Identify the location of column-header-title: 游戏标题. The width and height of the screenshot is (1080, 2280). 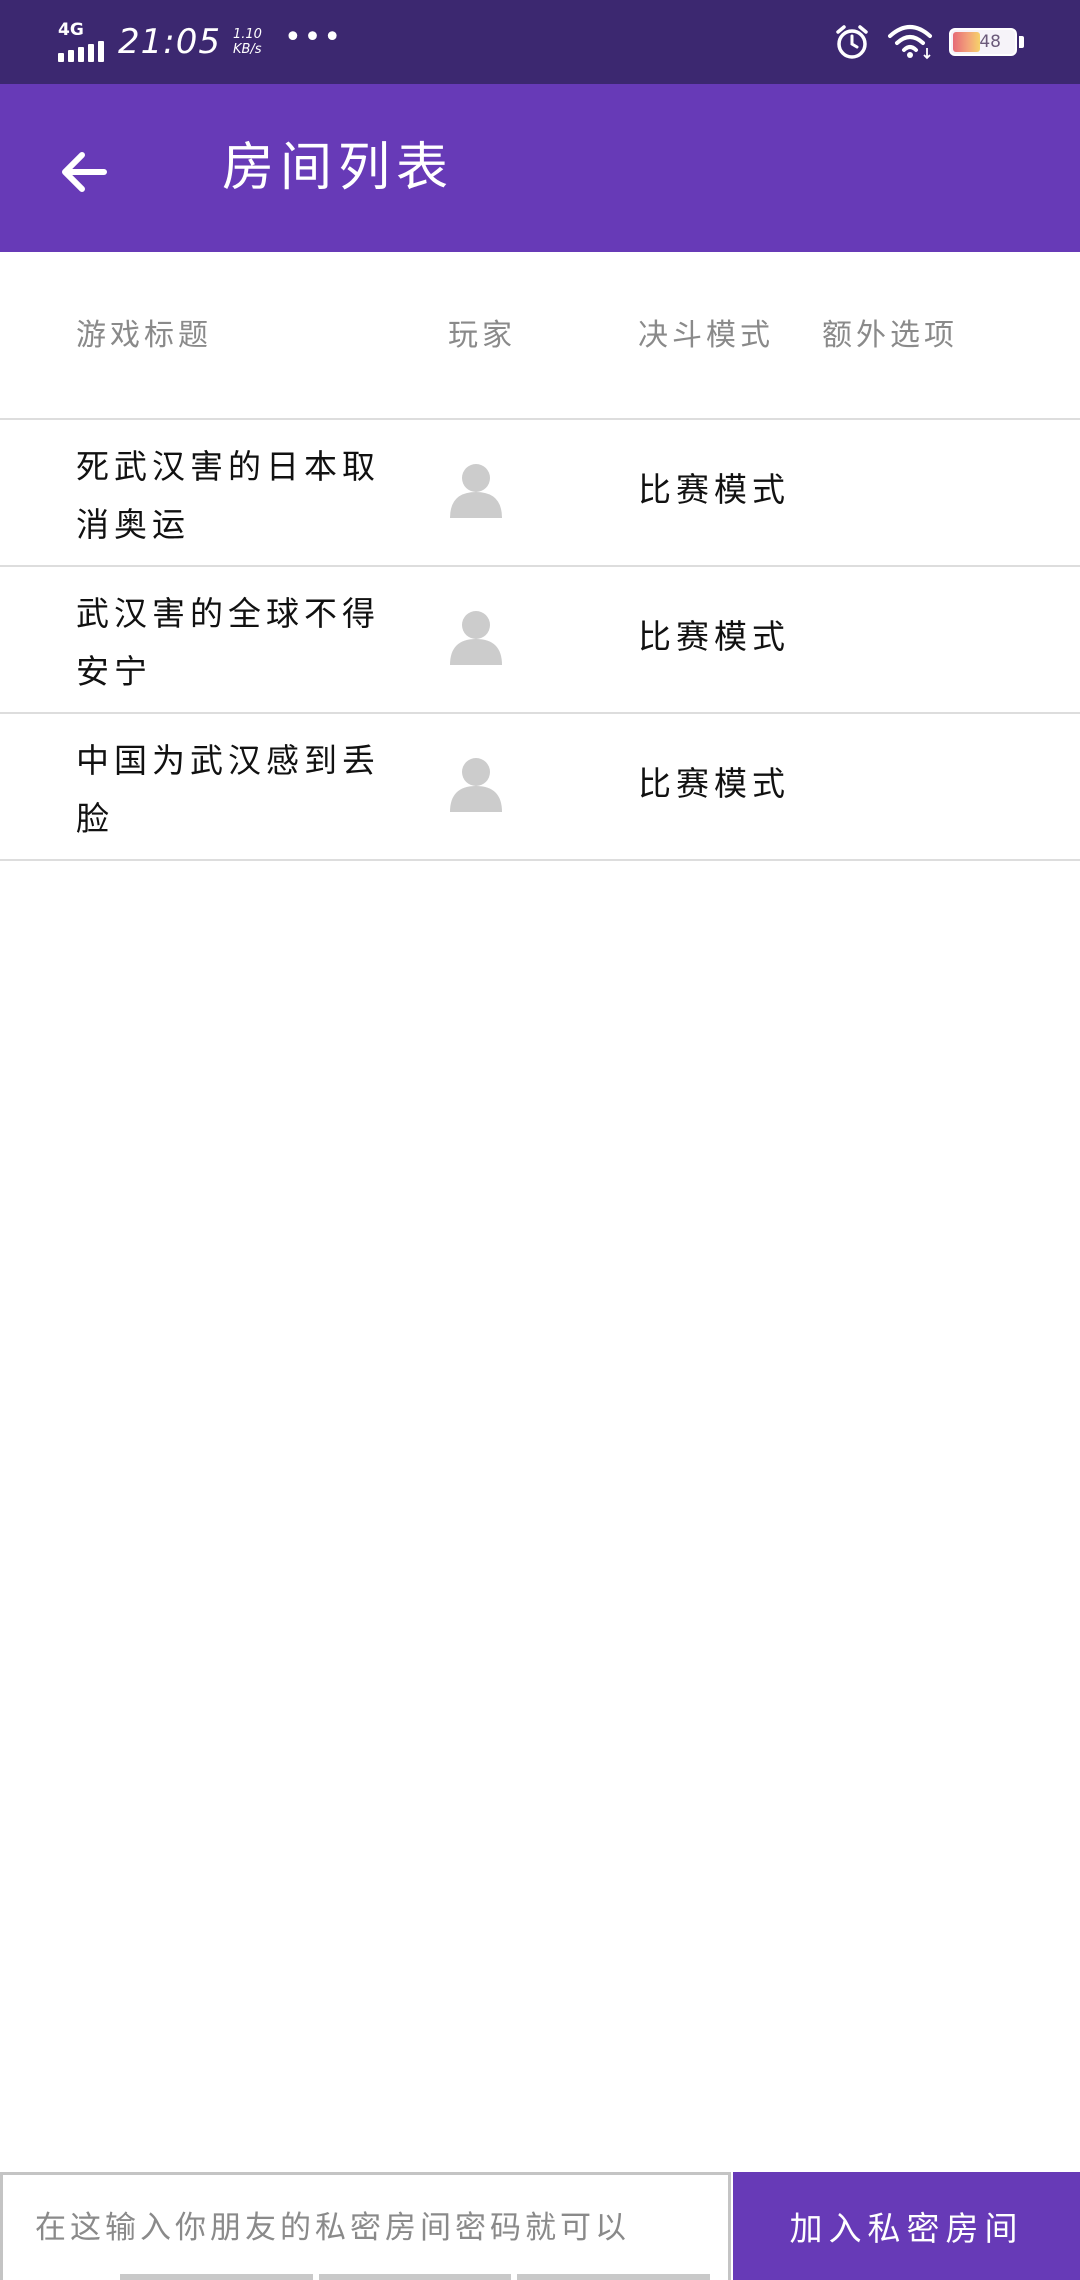
(144, 335).